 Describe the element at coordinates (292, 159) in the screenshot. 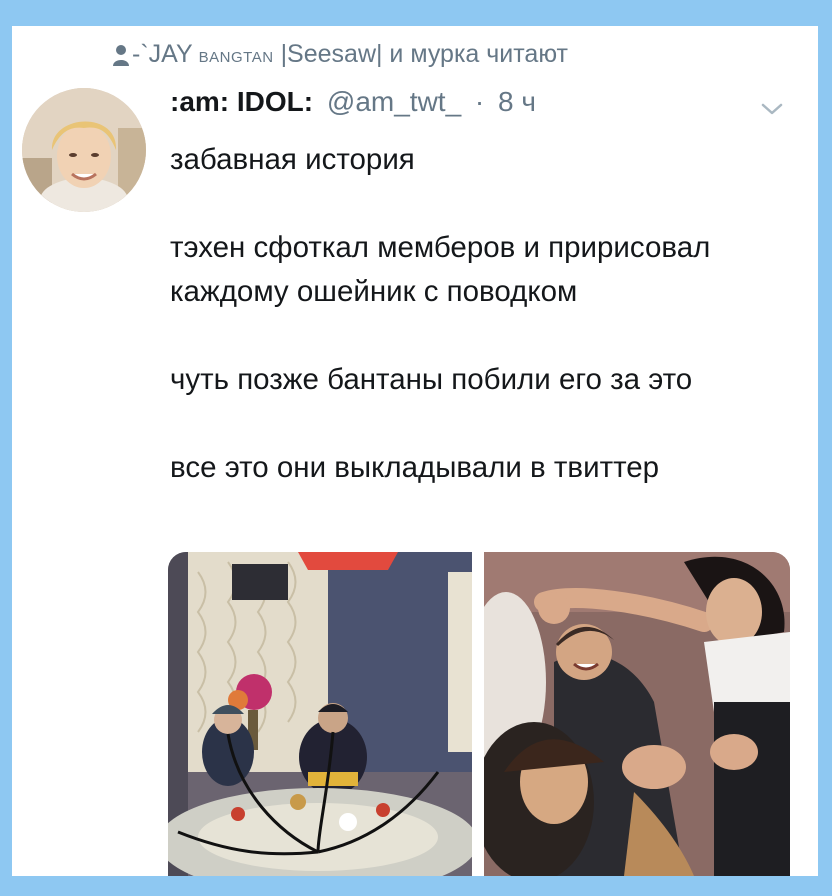

I see `tweet-paragraph: забавная история` at that location.